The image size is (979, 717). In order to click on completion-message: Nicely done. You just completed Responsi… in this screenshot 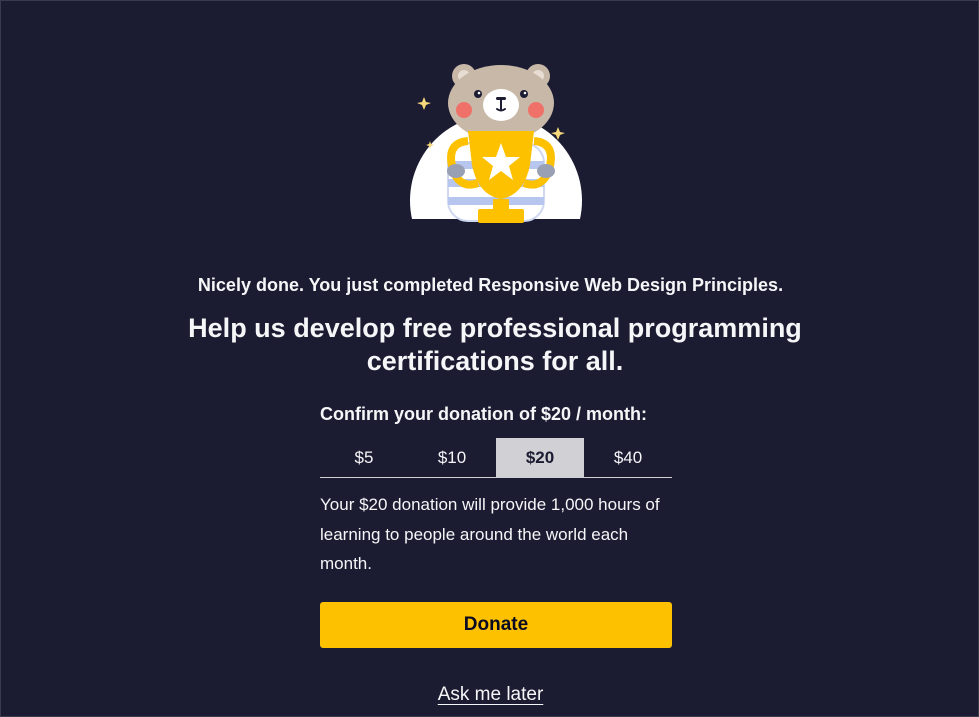, I will do `click(490, 285)`.